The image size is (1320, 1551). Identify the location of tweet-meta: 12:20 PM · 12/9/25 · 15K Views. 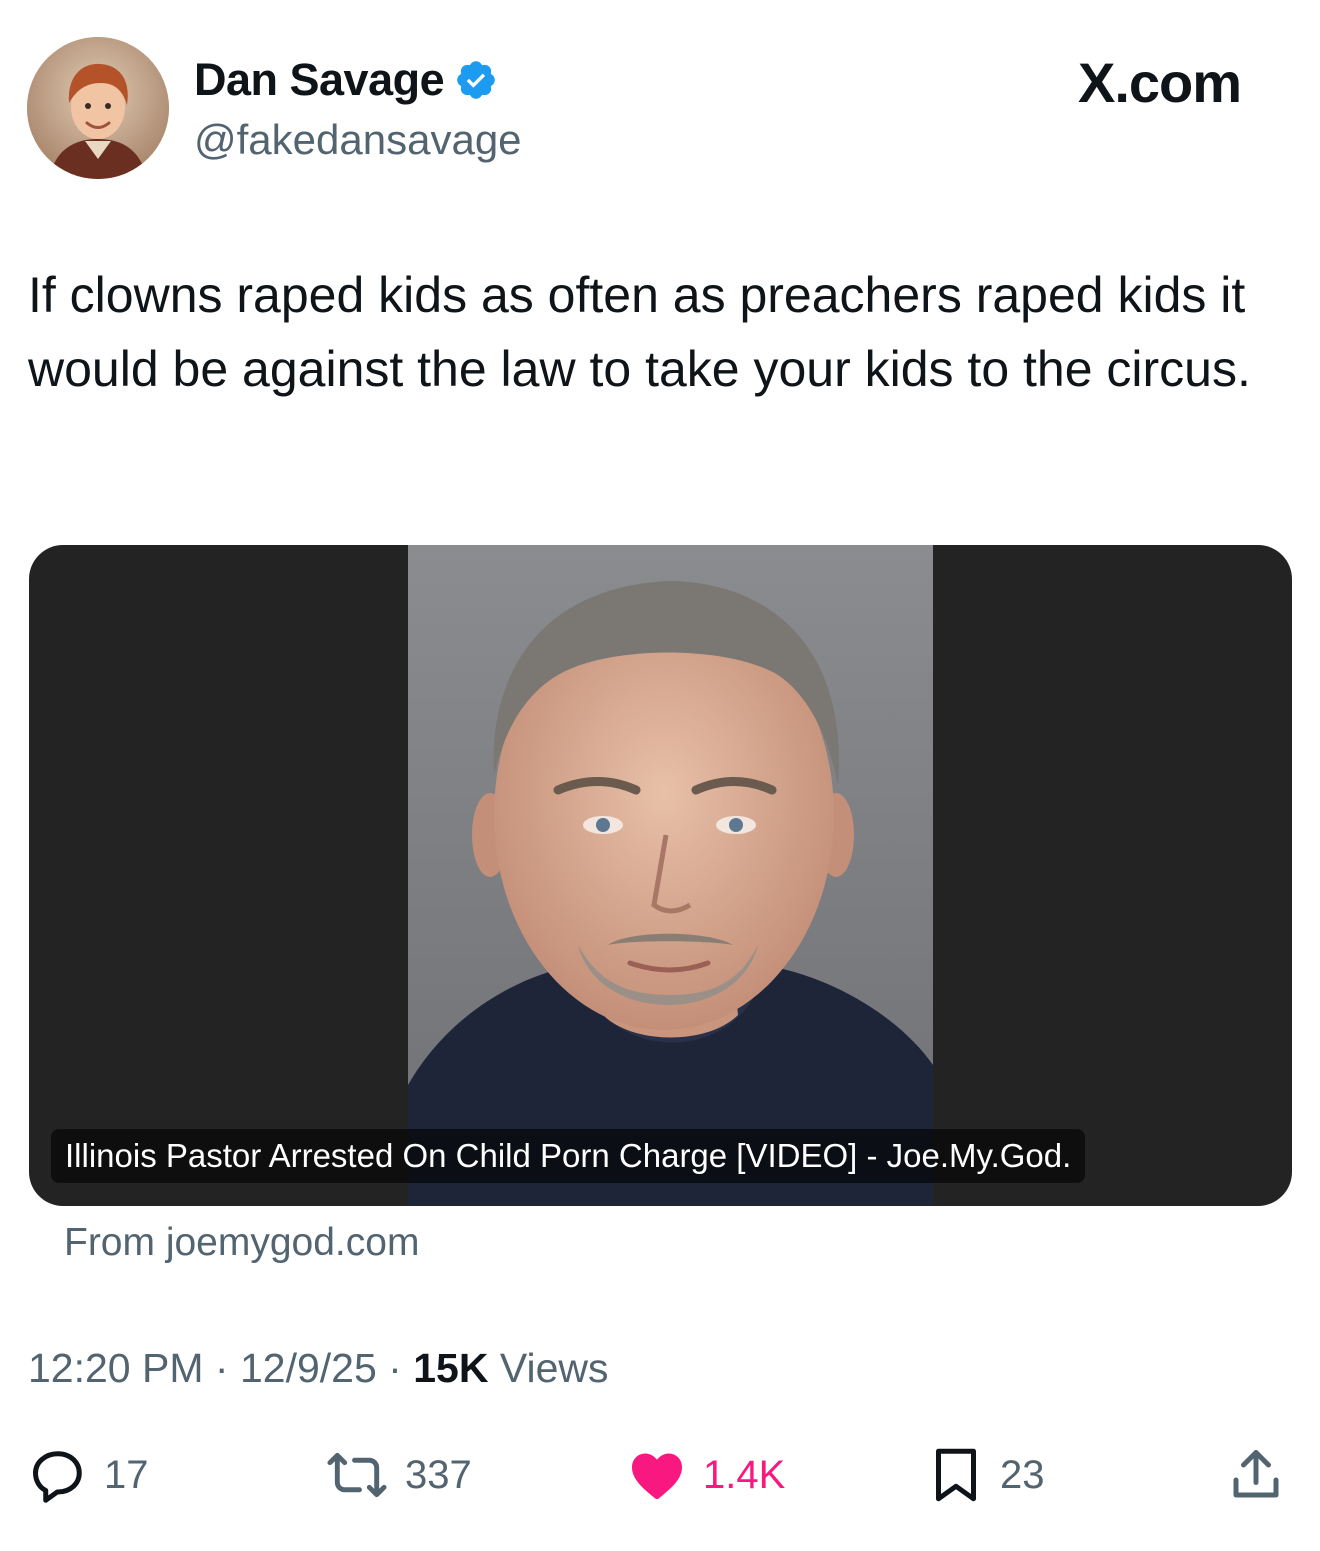
(318, 1368).